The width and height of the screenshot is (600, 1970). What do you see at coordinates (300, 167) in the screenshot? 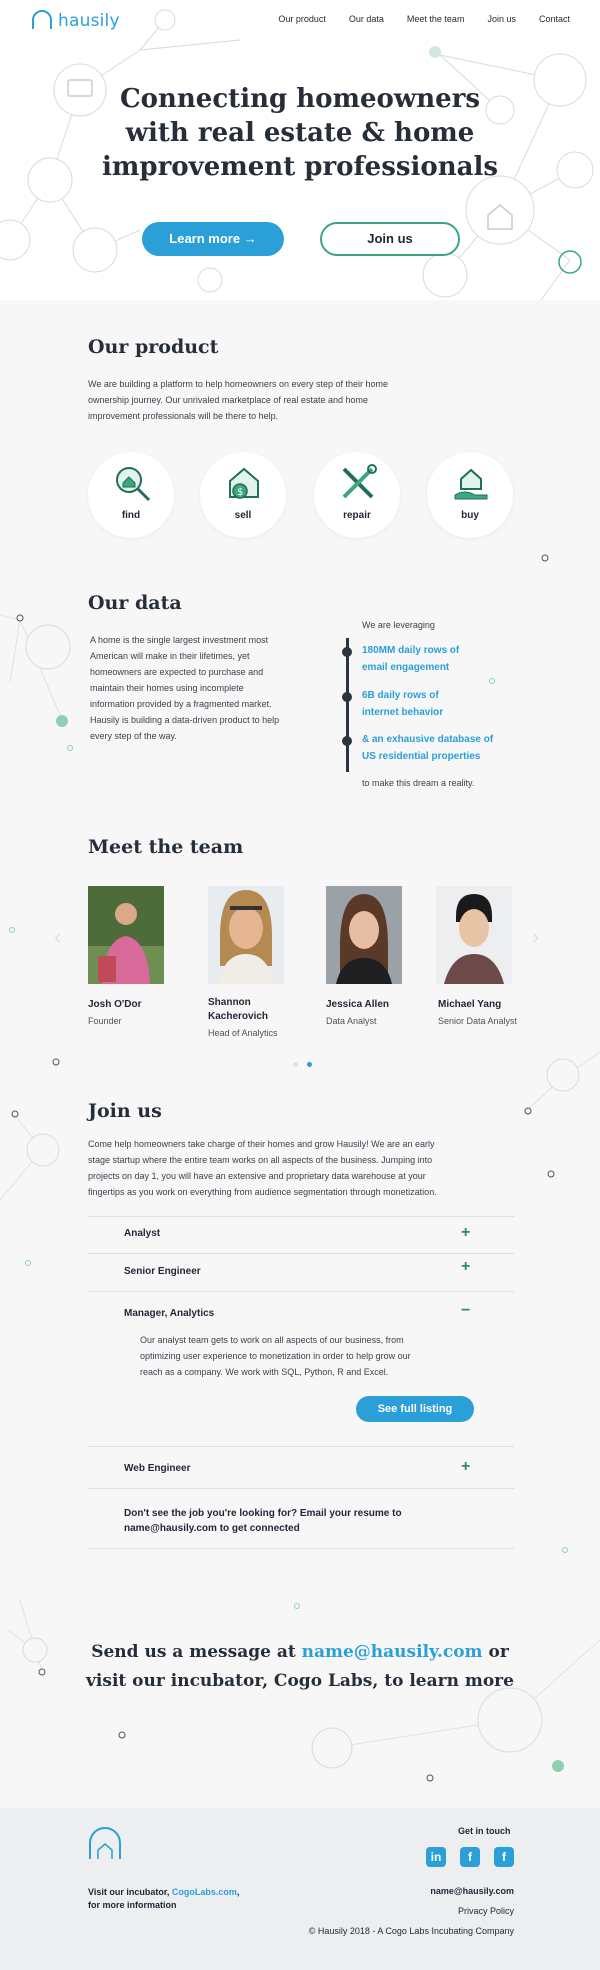
I see `hero-title-line: improvement professionals` at bounding box center [300, 167].